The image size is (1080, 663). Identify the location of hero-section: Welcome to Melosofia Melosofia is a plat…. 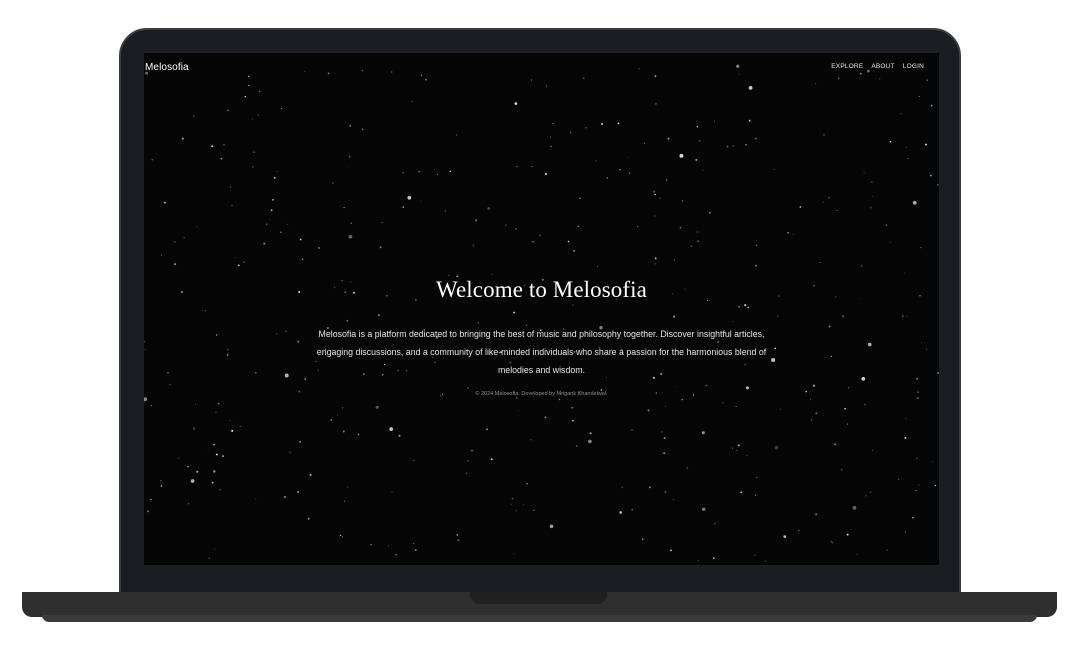
(541, 337).